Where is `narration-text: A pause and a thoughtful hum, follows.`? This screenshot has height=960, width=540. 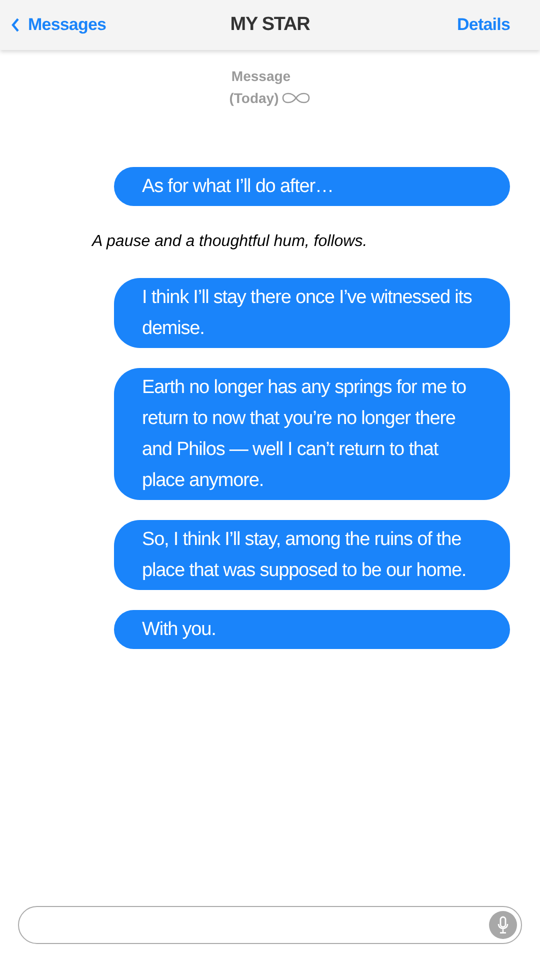
narration-text: A pause and a thoughtful hum, follows. is located at coordinates (230, 241).